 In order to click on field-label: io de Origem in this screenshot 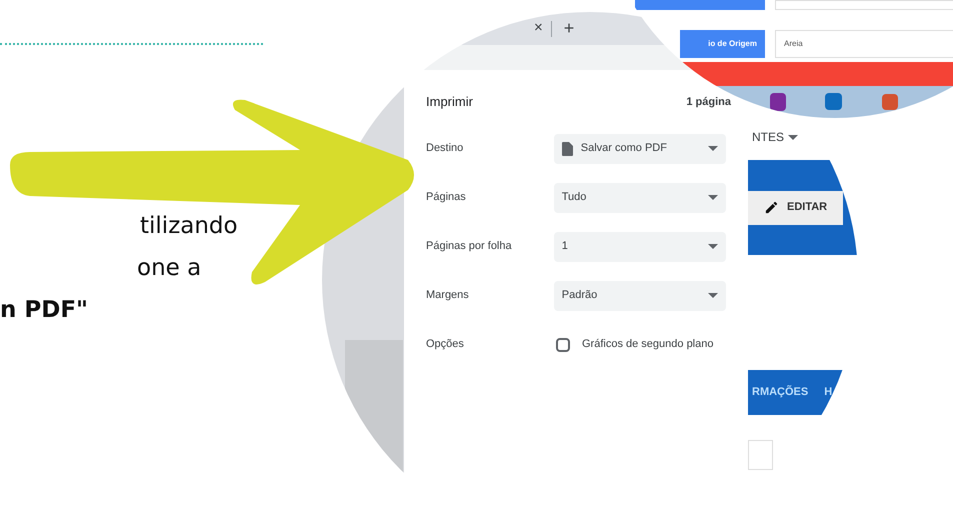, I will do `click(722, 44)`.